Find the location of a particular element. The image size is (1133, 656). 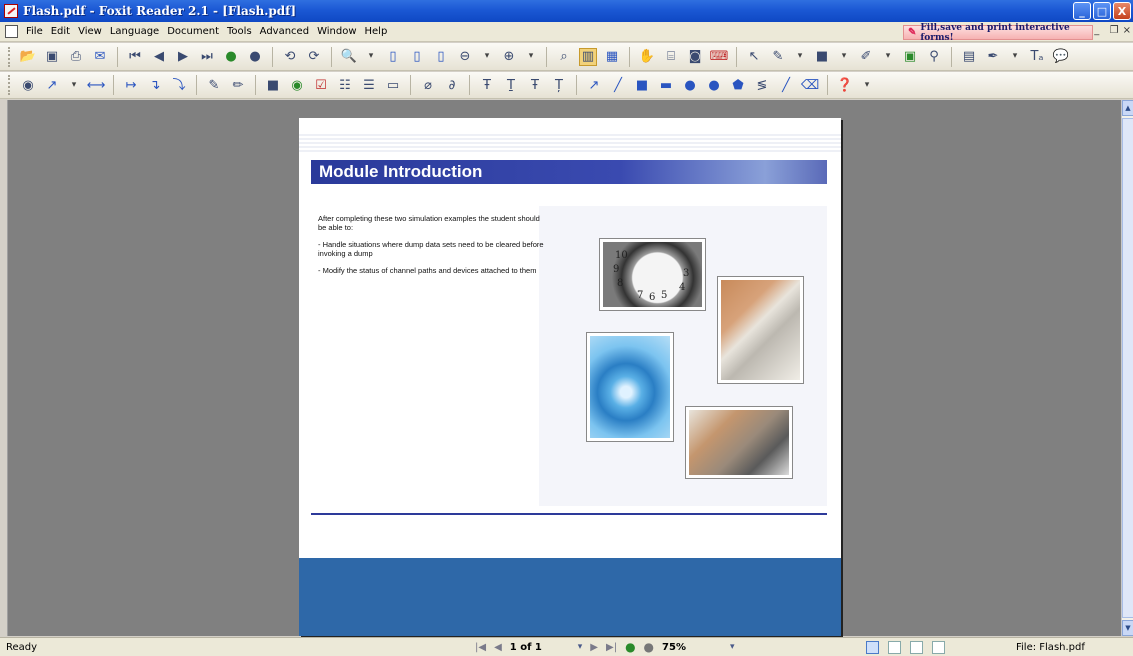

email-icon: ✉ is located at coordinates (100, 57).